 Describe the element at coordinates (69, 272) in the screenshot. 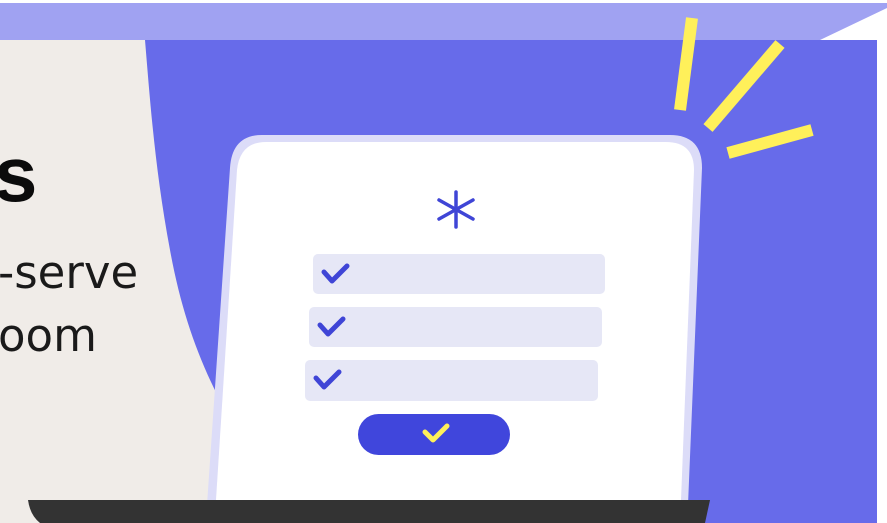

I see `subtext-line-1: -serve` at that location.